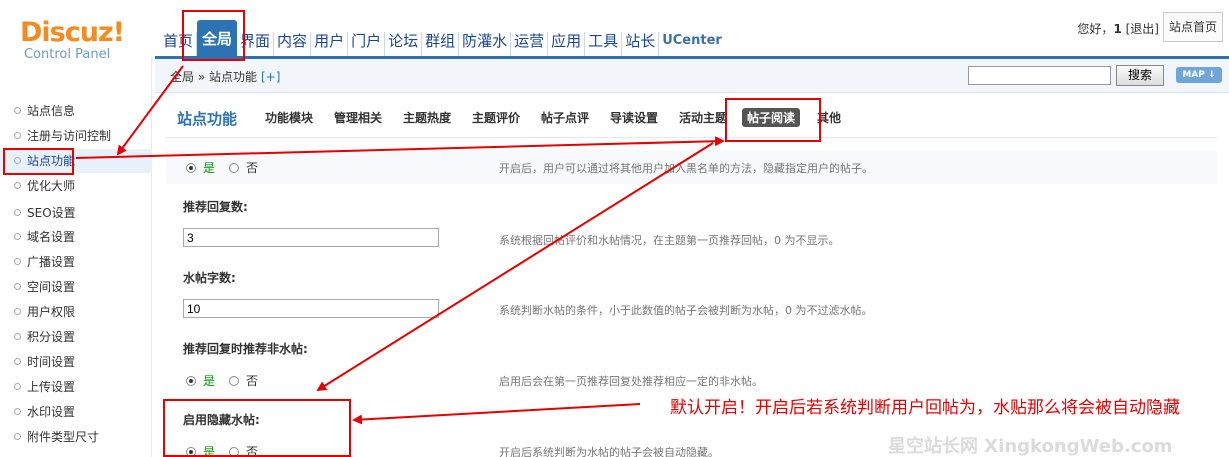 The image size is (1229, 457). What do you see at coordinates (686, 310) in the screenshot?
I see `water-words-tip: 系统判断水帖的条件，小于此数值的帖子会被判断为水帖，0 为不过滤水帖。` at bounding box center [686, 310].